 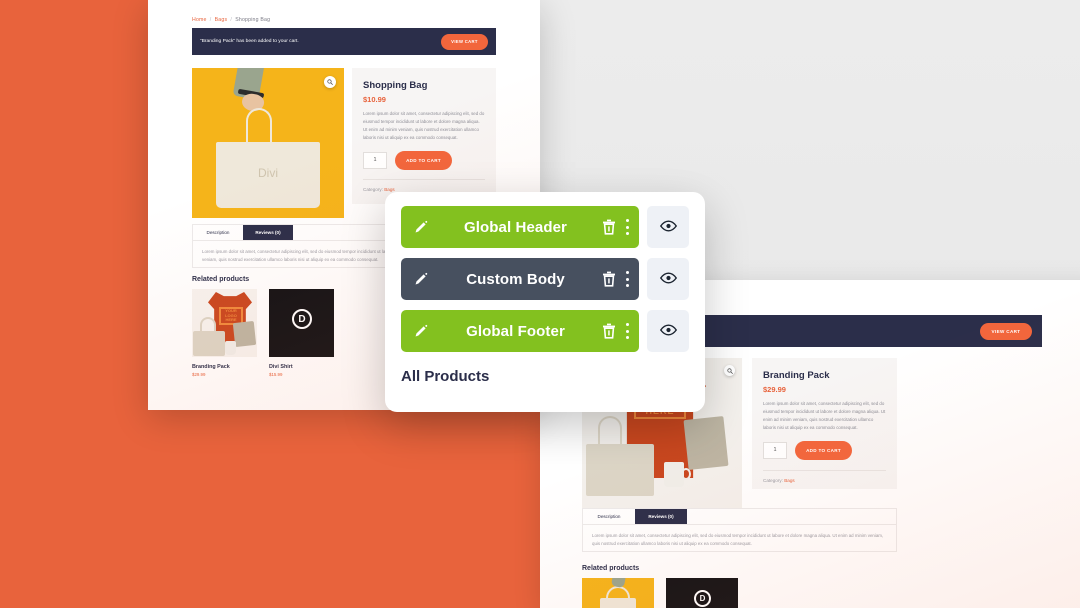 I want to click on branding-pack-mug-handle, so click(x=686, y=474).